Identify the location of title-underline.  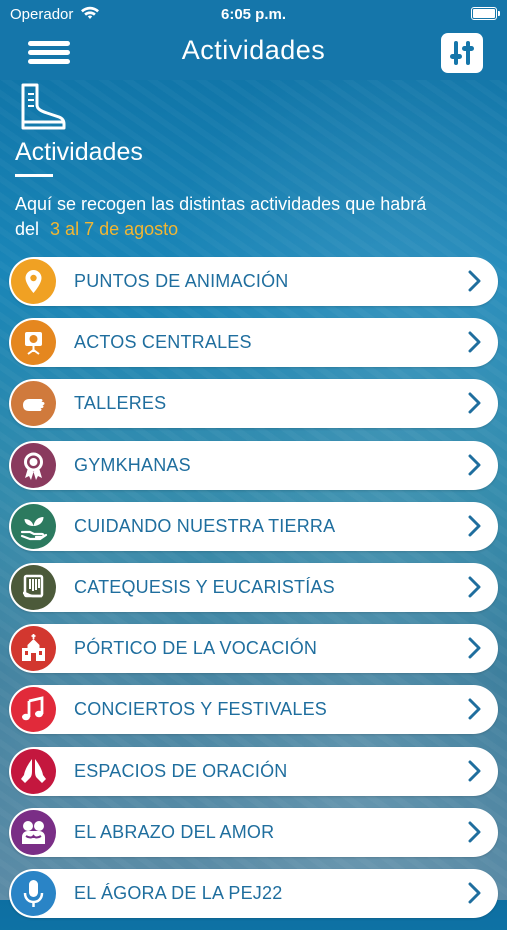
(34, 175).